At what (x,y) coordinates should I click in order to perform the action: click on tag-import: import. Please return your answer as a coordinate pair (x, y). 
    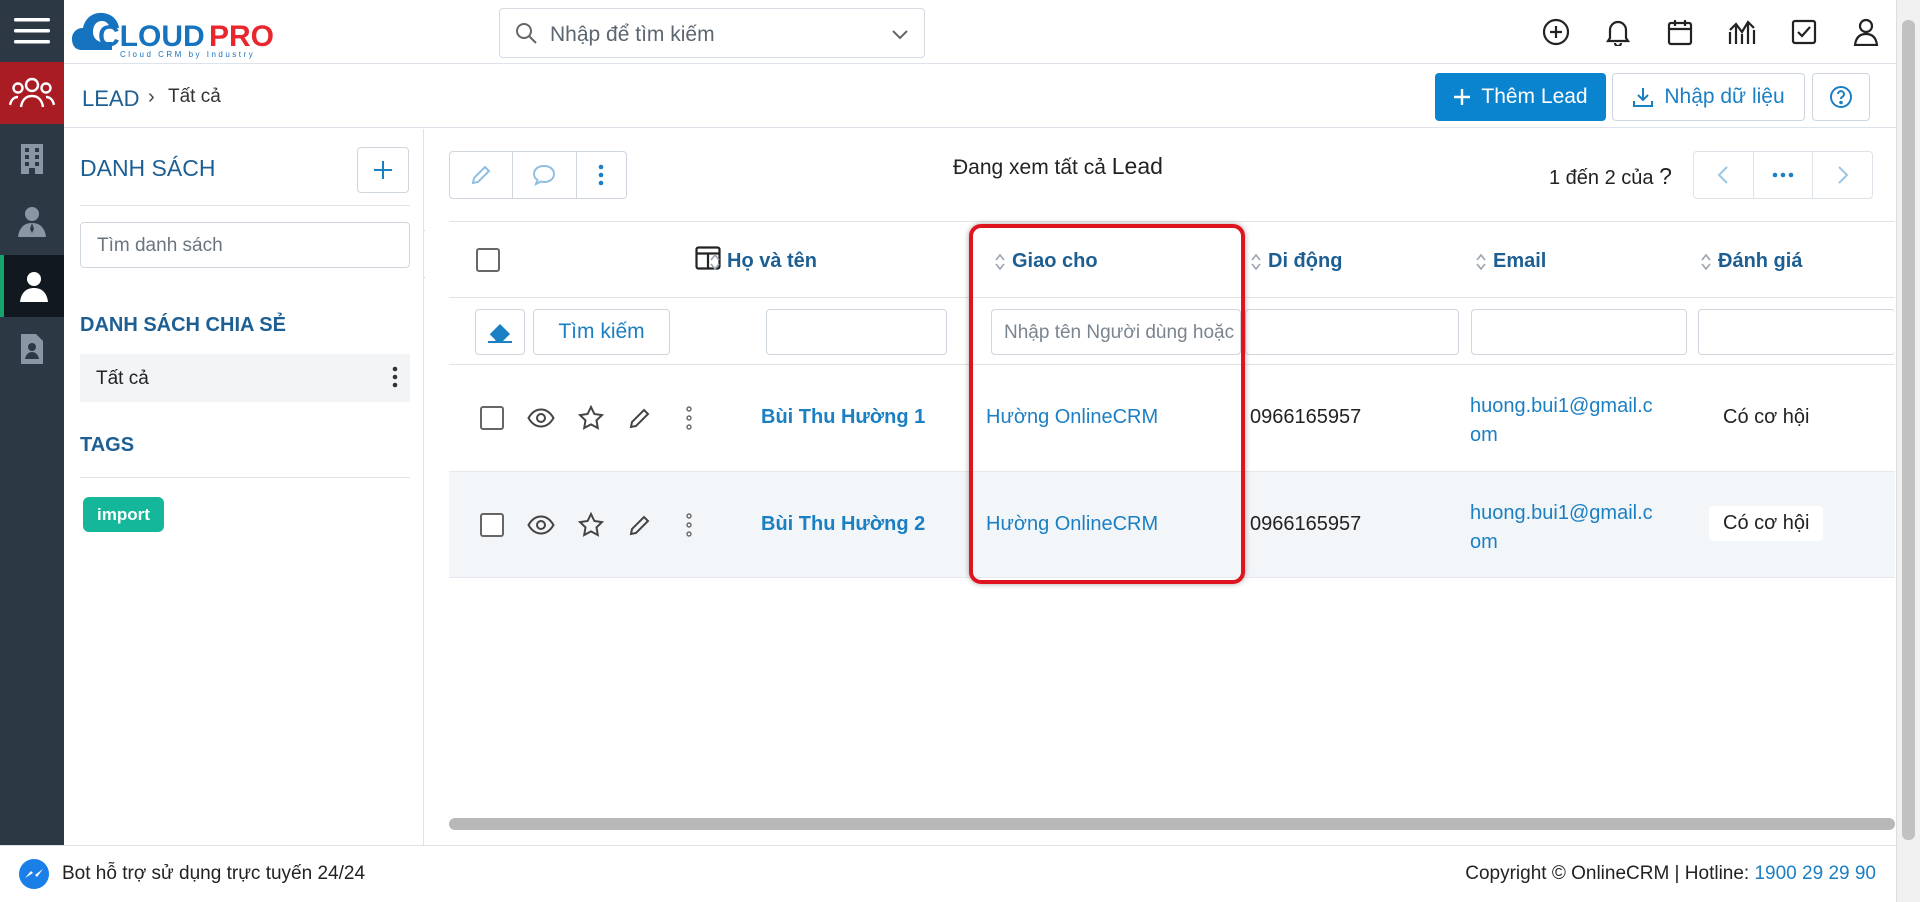
    Looking at the image, I should click on (123, 514).